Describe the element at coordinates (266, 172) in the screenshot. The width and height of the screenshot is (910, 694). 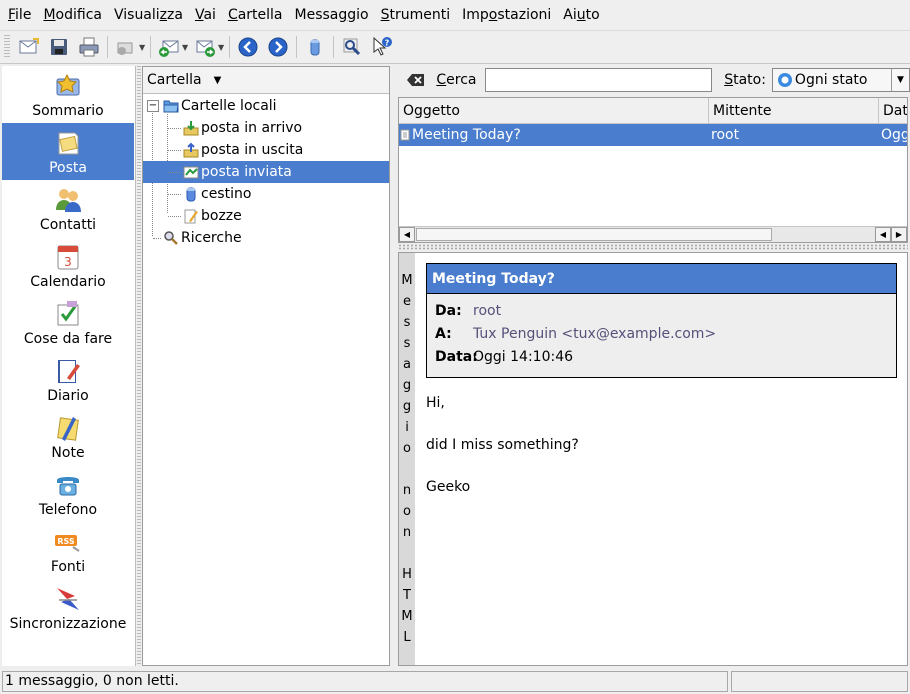
I see `folder-posta-inviata: posta inviata` at that location.